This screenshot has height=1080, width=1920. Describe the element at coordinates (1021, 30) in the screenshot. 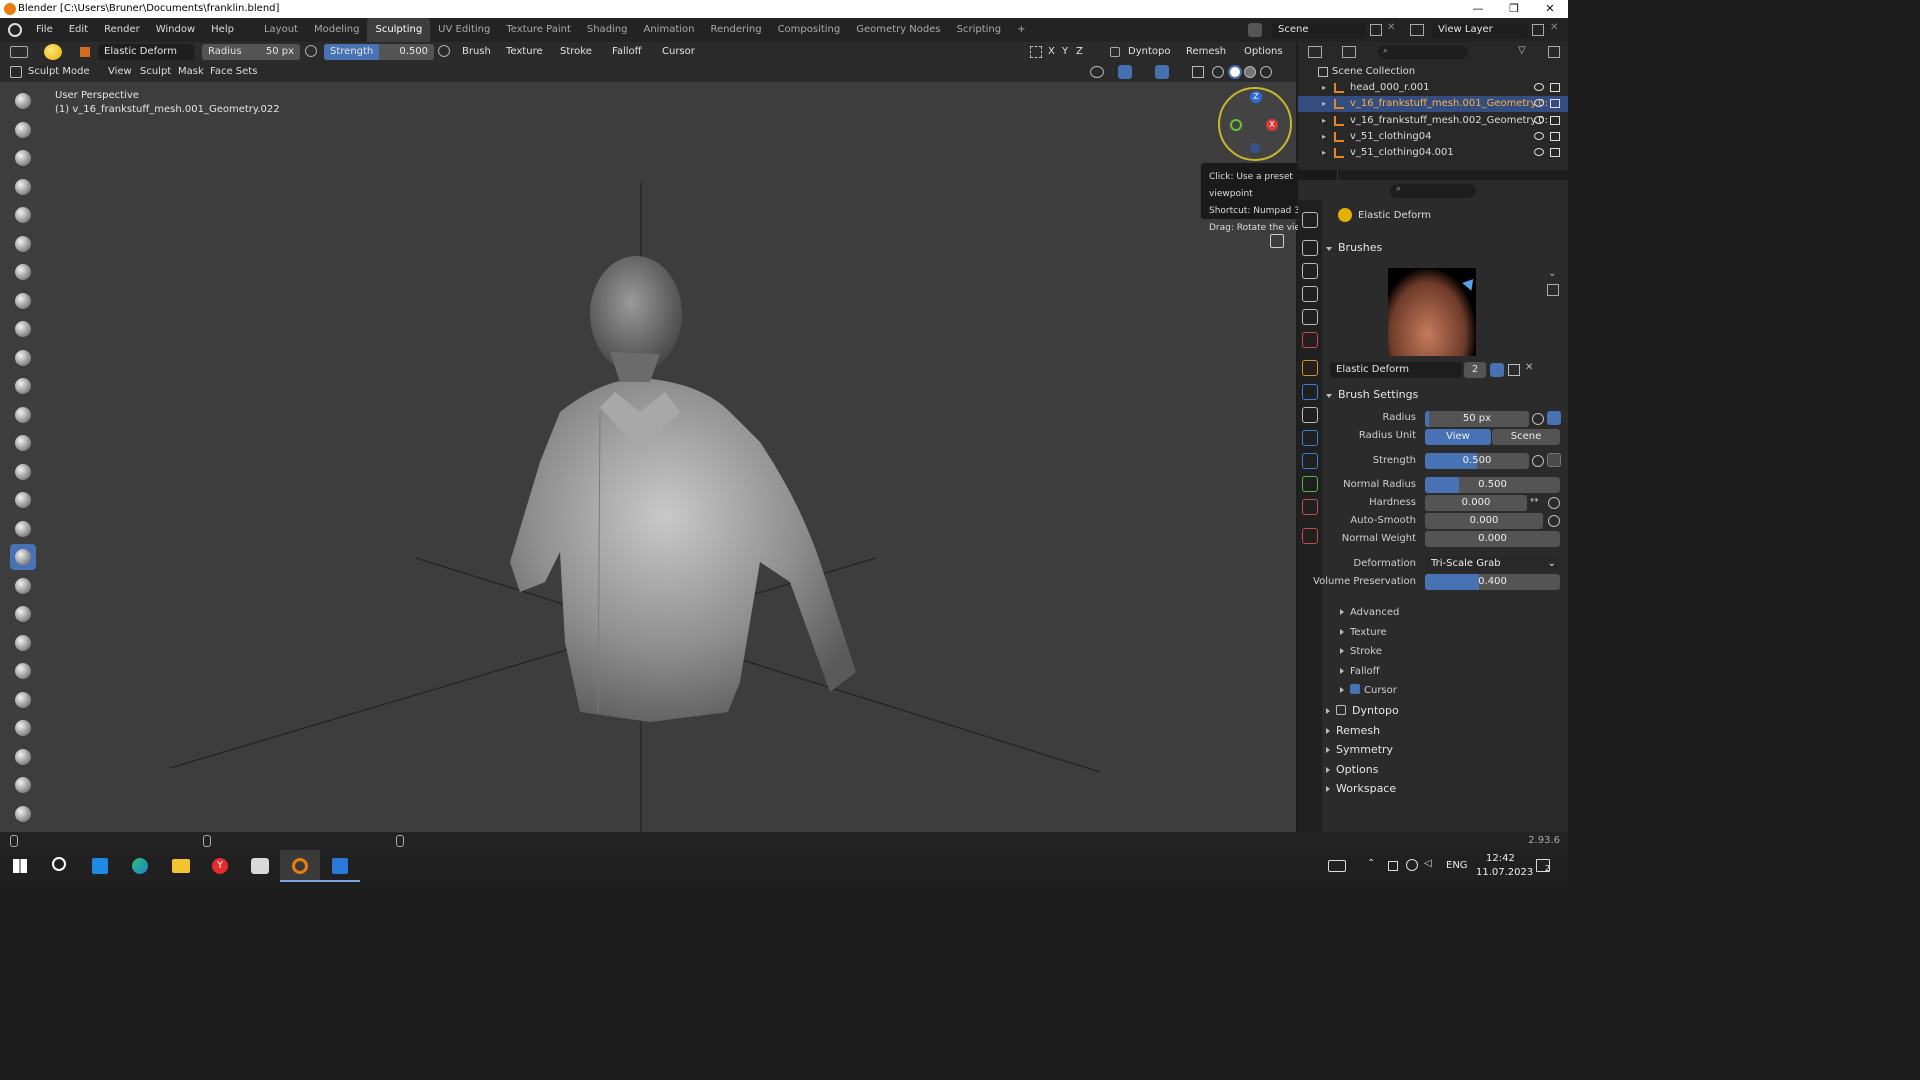

I see `add-workspace-button: +` at that location.